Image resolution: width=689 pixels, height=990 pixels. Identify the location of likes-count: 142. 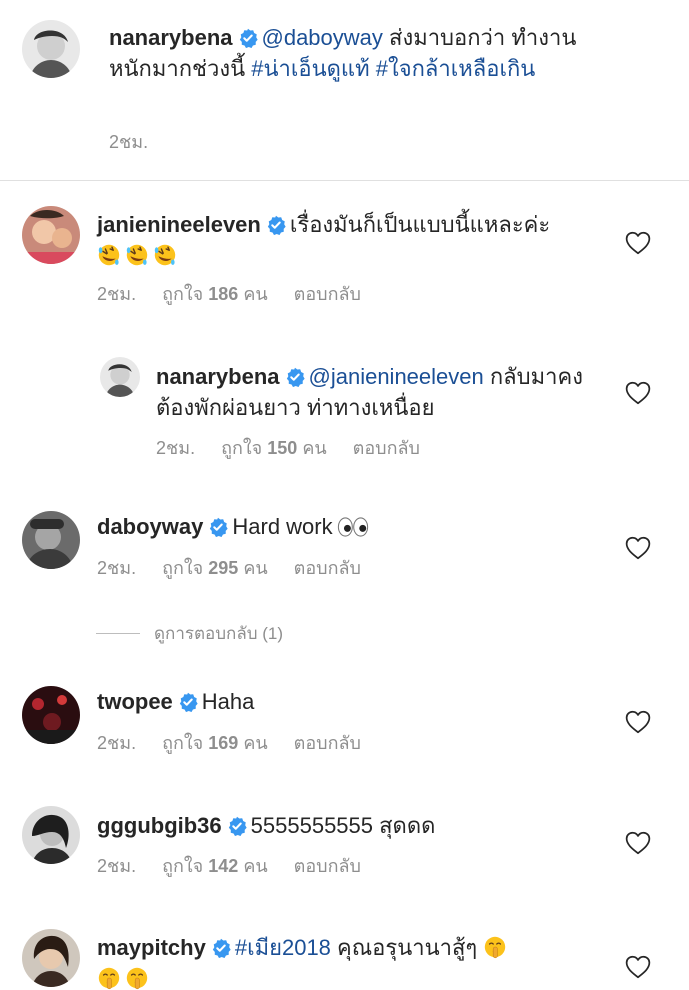
(223, 866).